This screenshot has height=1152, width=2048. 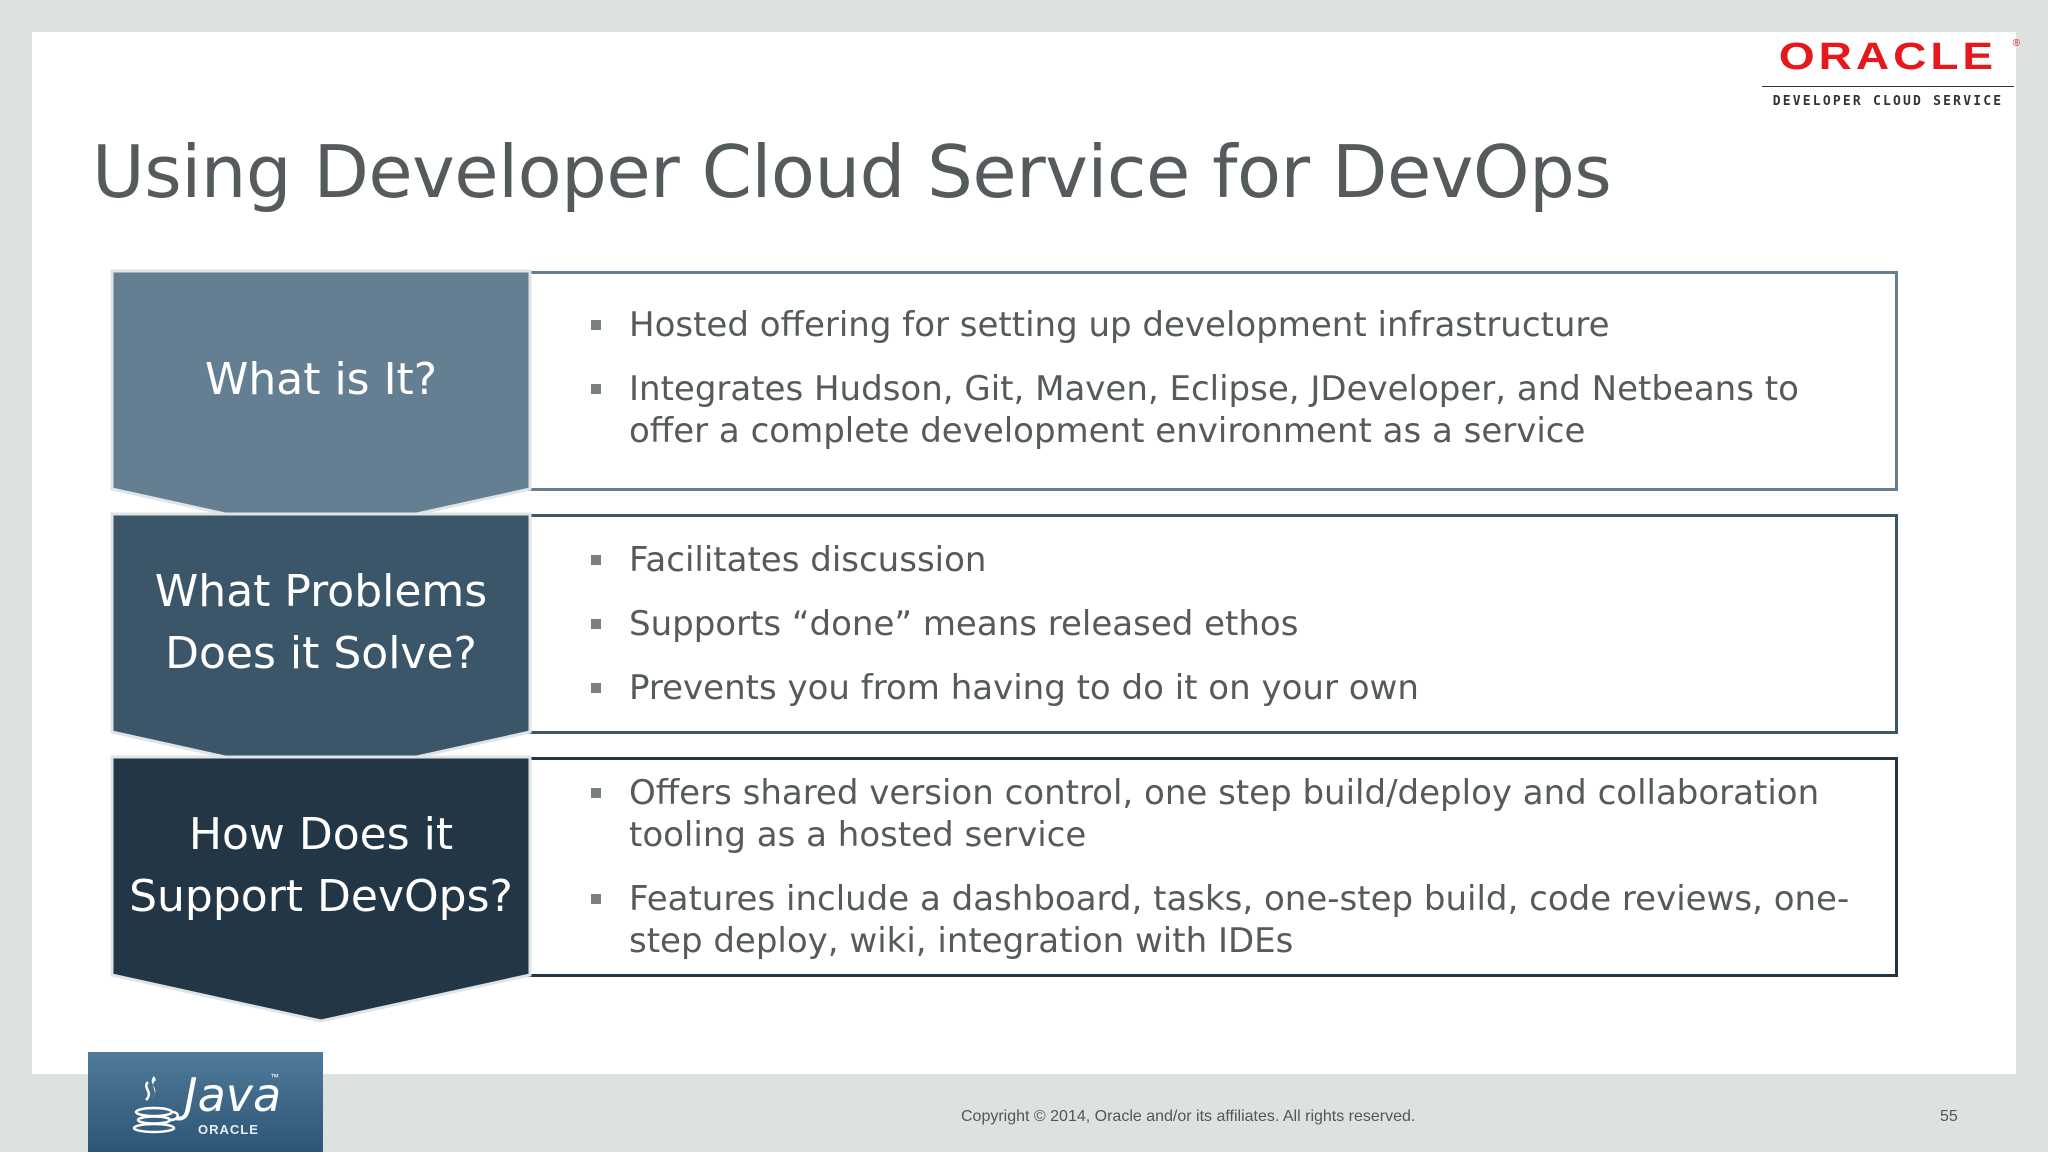 I want to click on java-logo-badge: Java ™ ORACLE, so click(x=205, y=1102).